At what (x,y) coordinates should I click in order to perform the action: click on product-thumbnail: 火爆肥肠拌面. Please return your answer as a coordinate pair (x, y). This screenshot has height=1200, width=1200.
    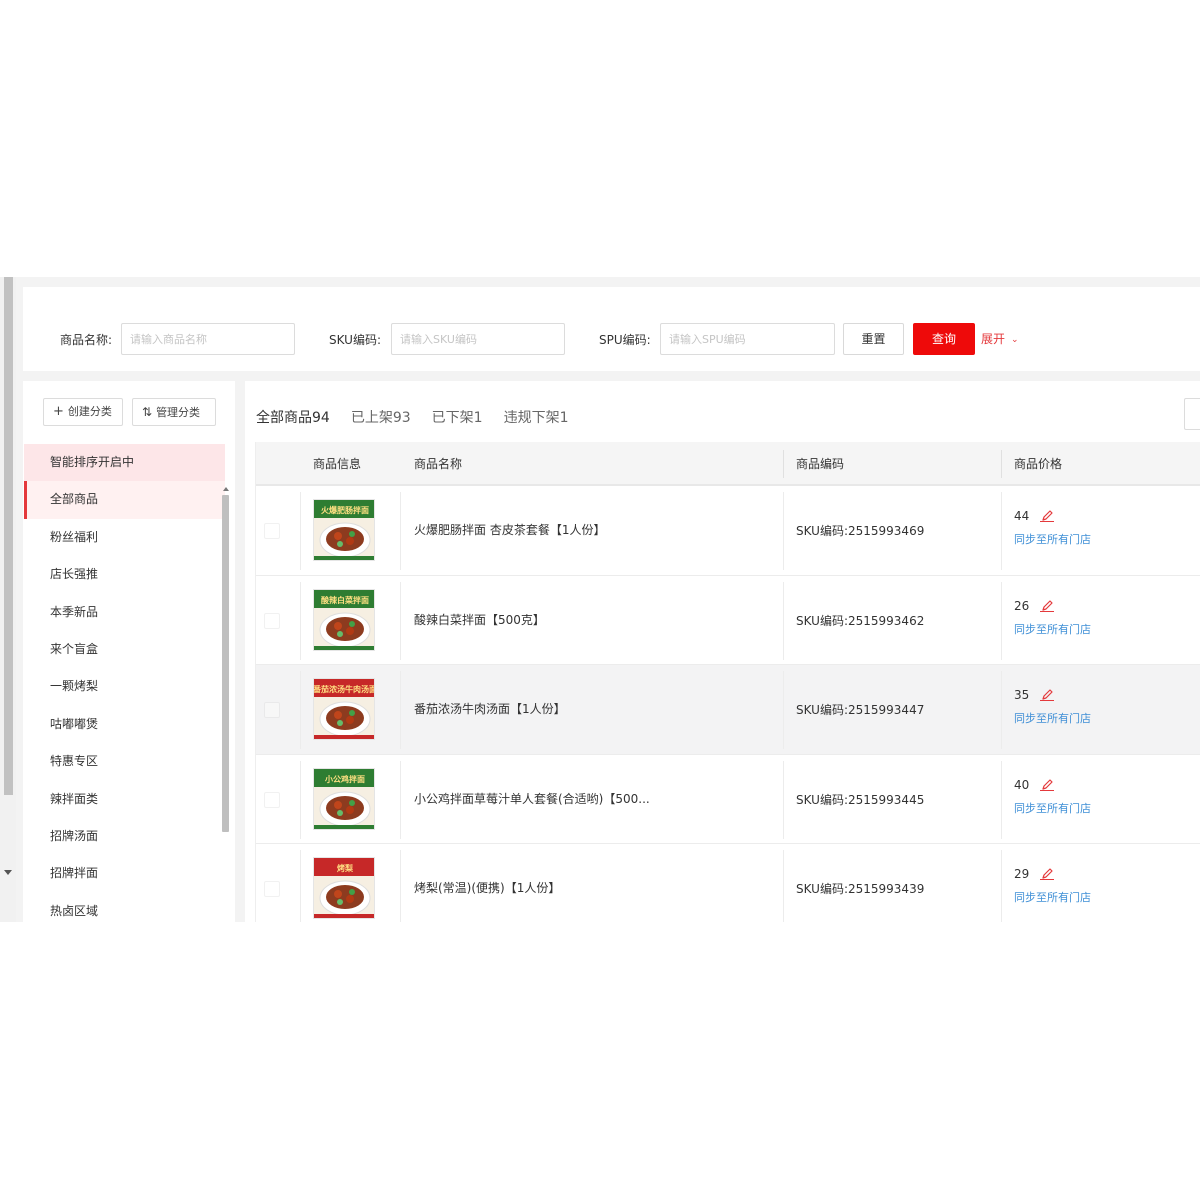
    Looking at the image, I should click on (344, 530).